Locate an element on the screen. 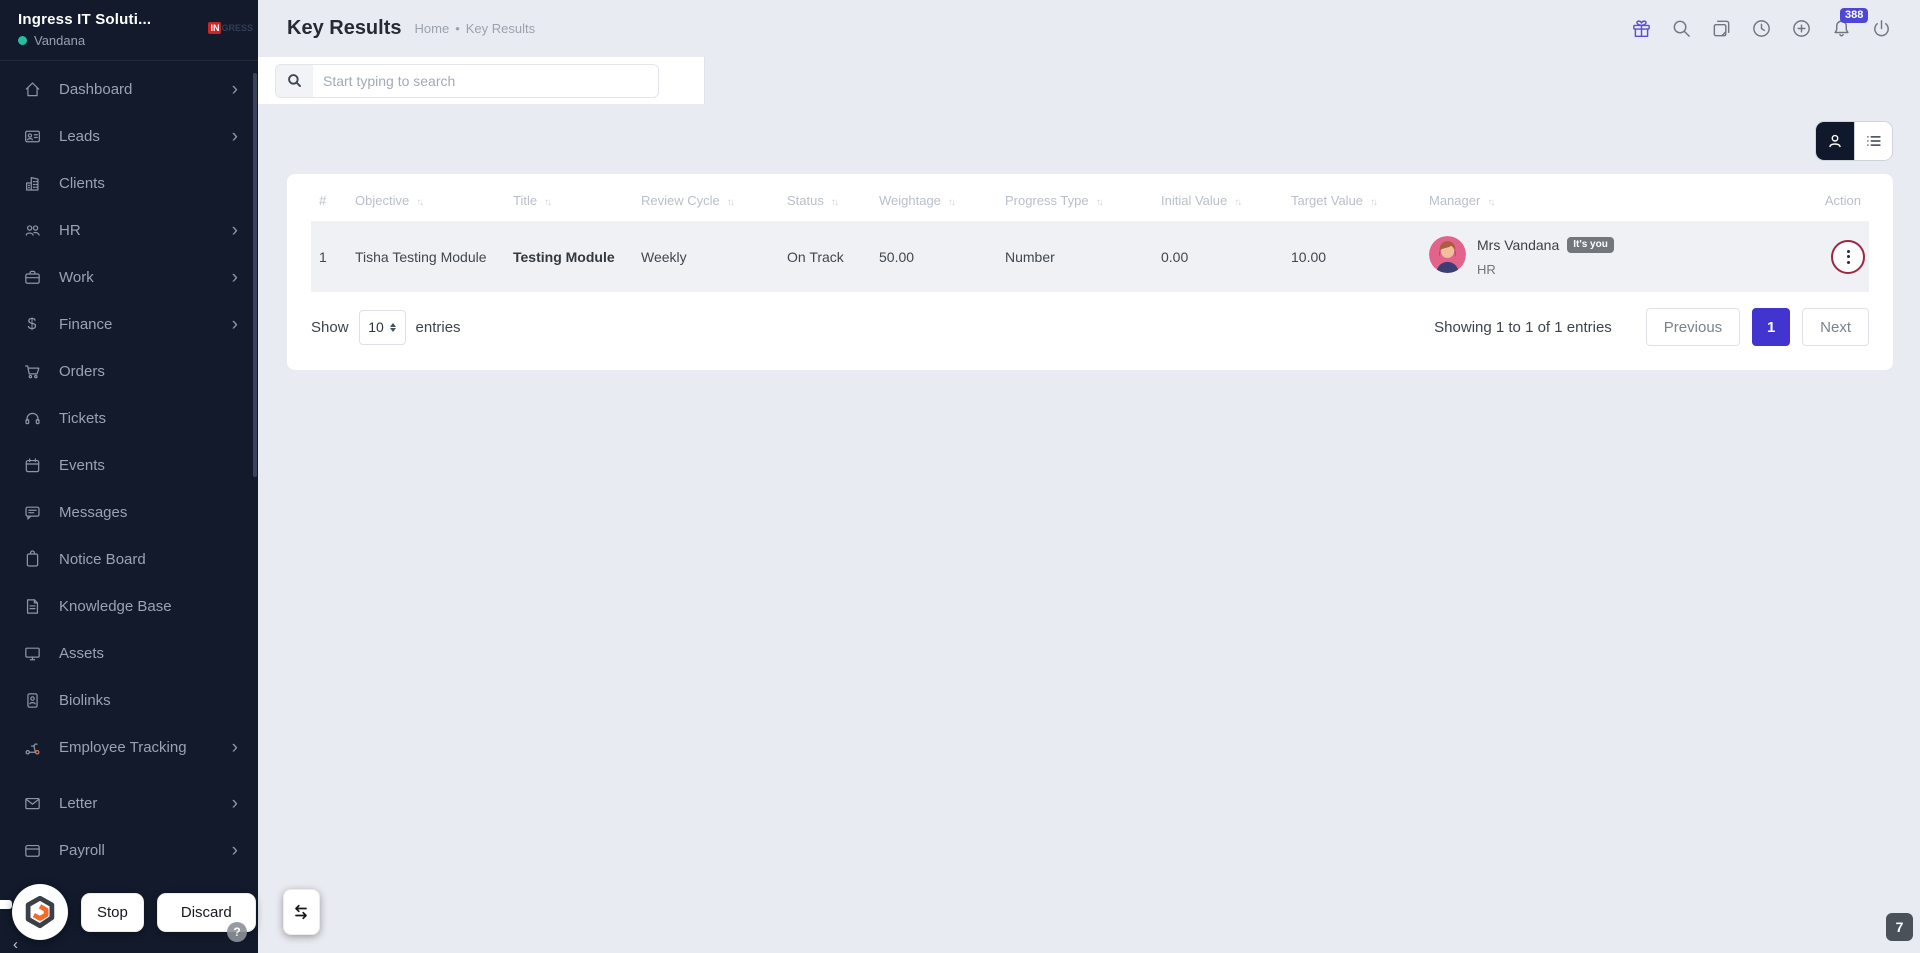  sidebar-item-assets: Assets is located at coordinates (129, 653).